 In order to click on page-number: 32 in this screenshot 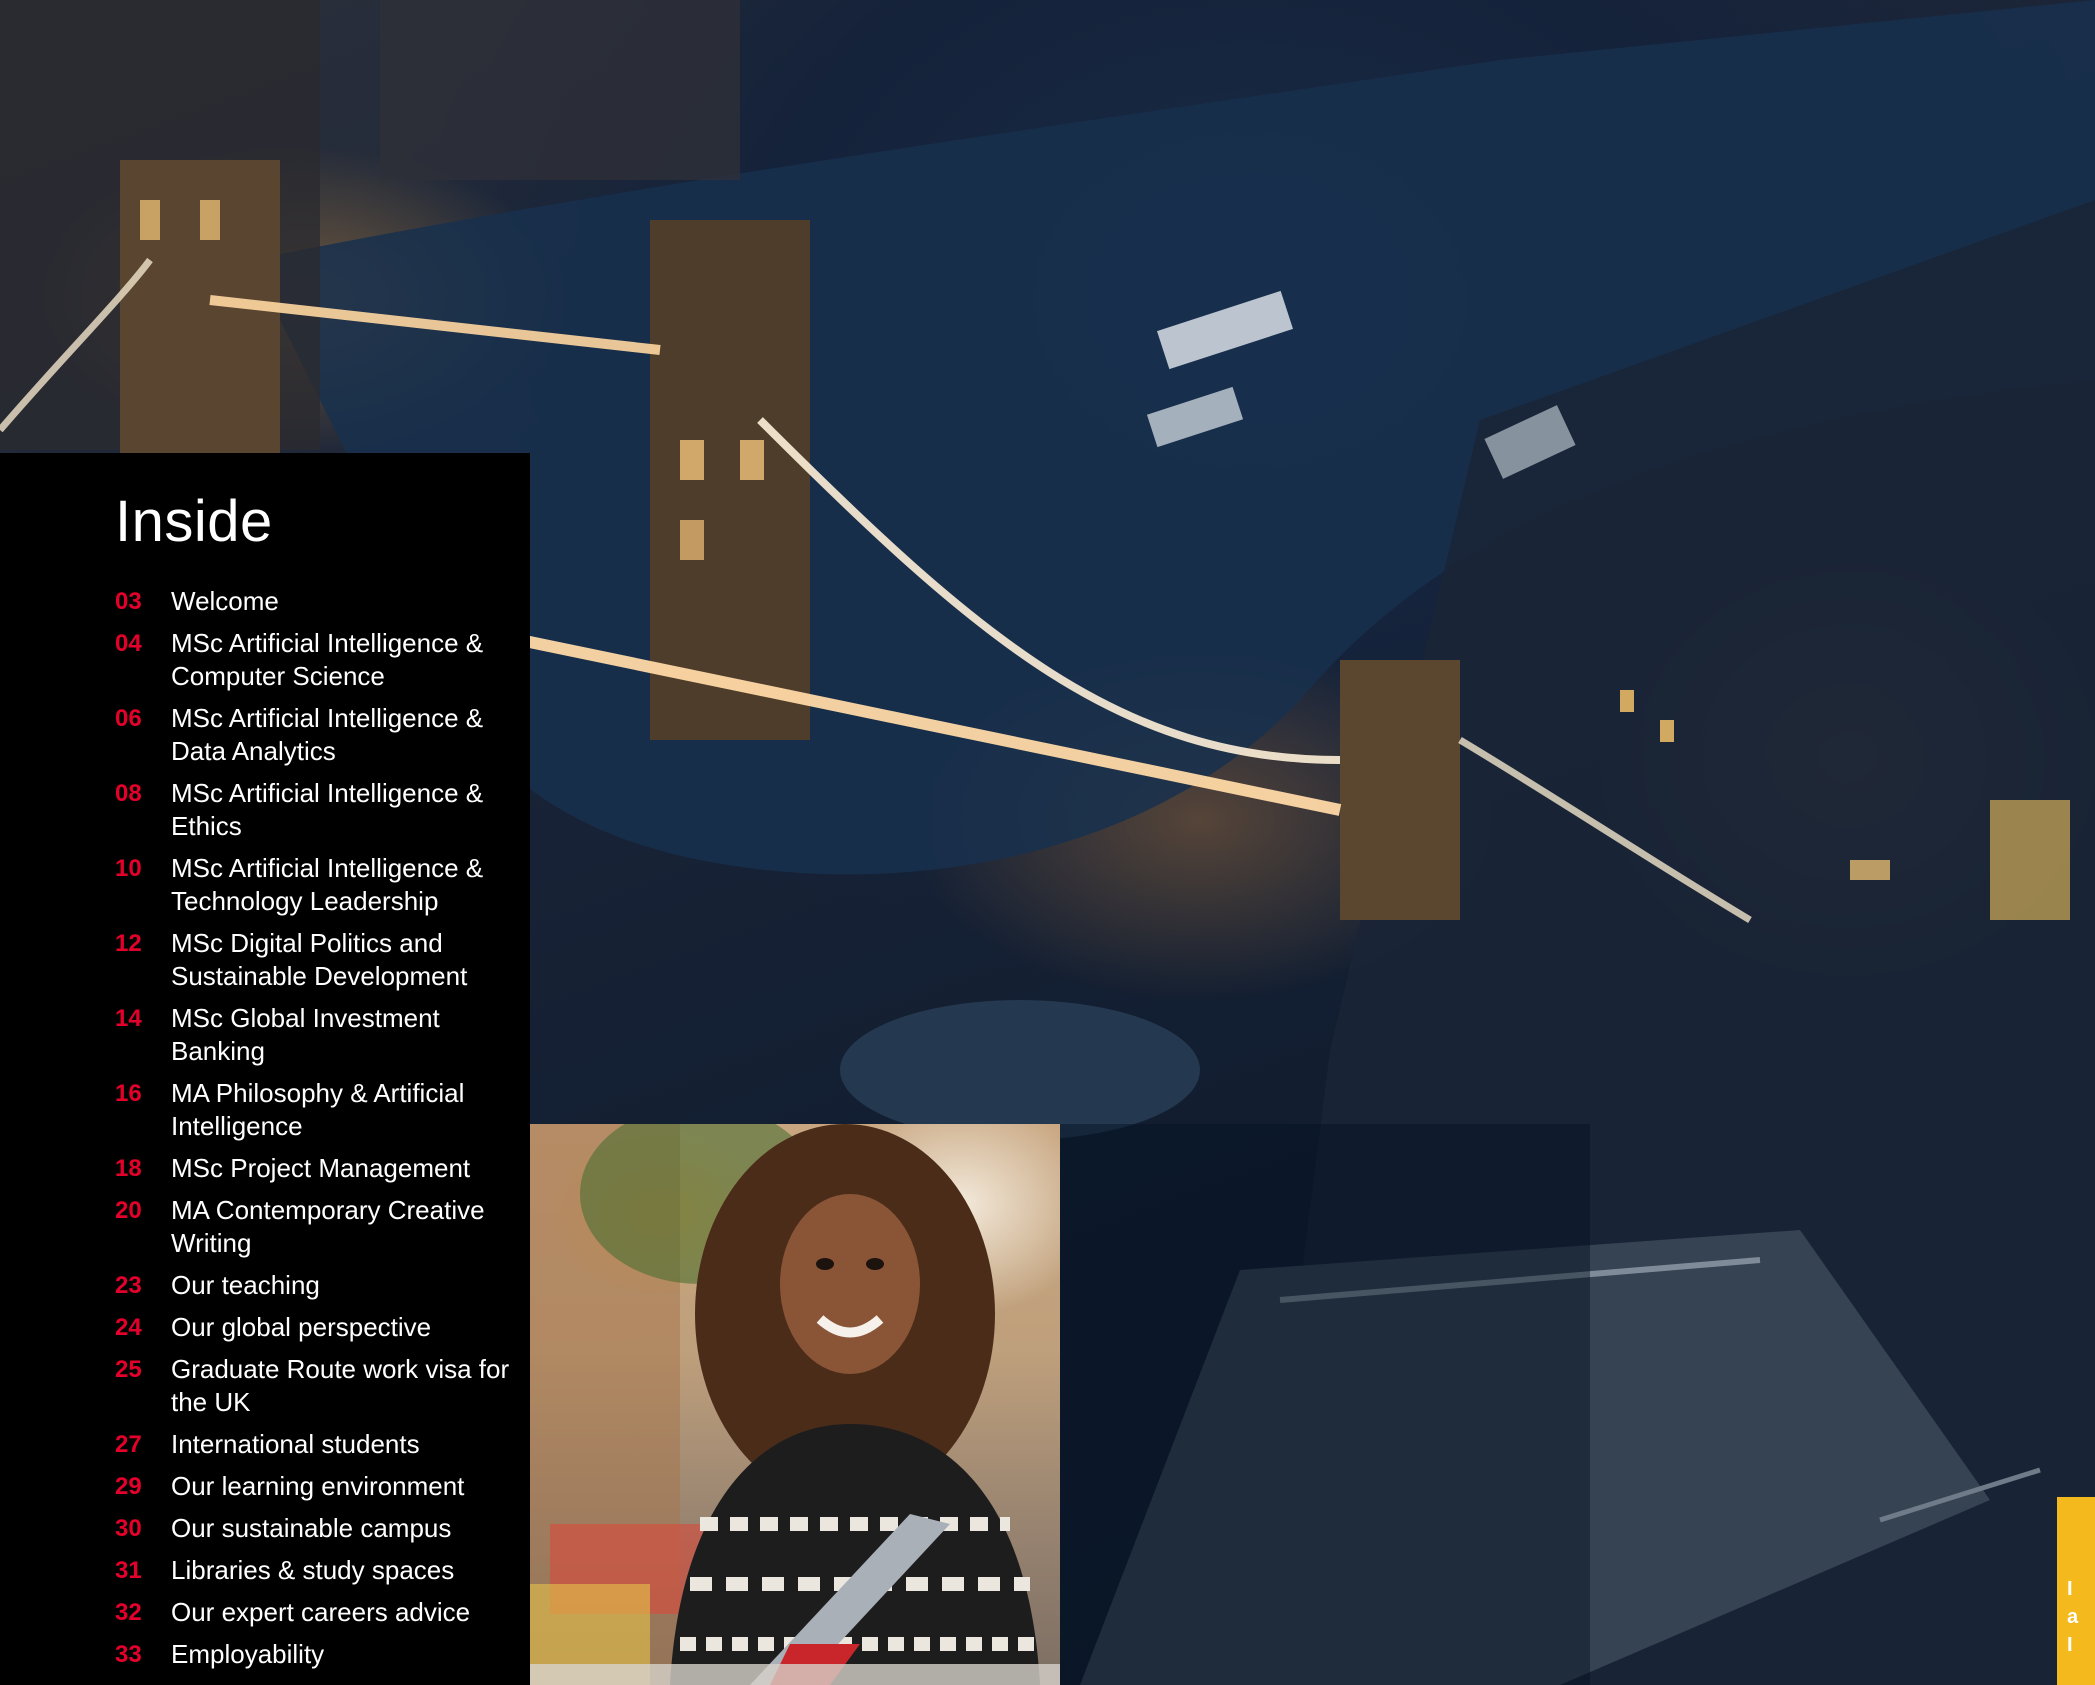, I will do `click(128, 1612)`.